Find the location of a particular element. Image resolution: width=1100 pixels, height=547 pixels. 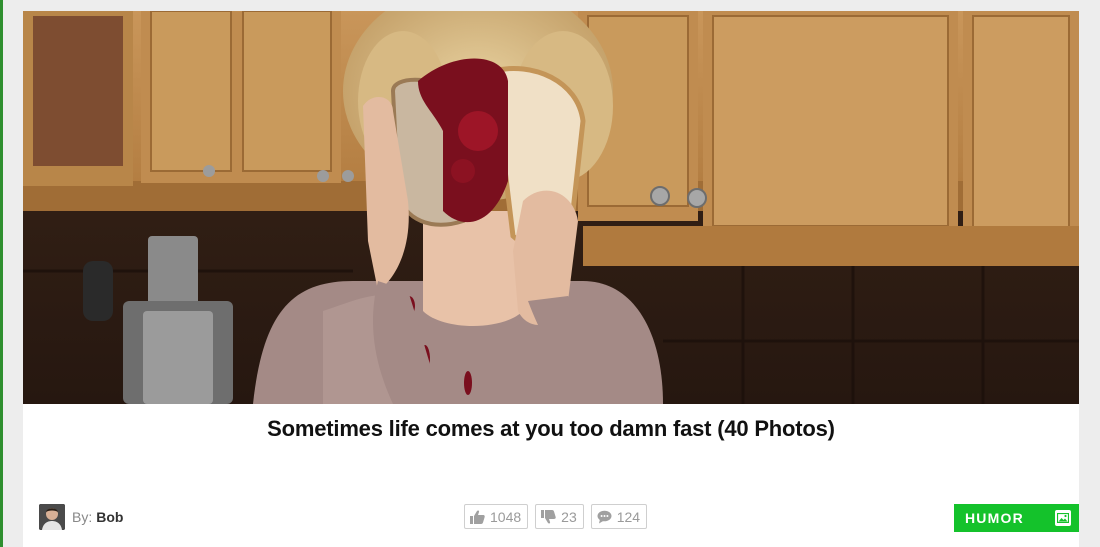

category-label: HUMOR is located at coordinates (994, 518).